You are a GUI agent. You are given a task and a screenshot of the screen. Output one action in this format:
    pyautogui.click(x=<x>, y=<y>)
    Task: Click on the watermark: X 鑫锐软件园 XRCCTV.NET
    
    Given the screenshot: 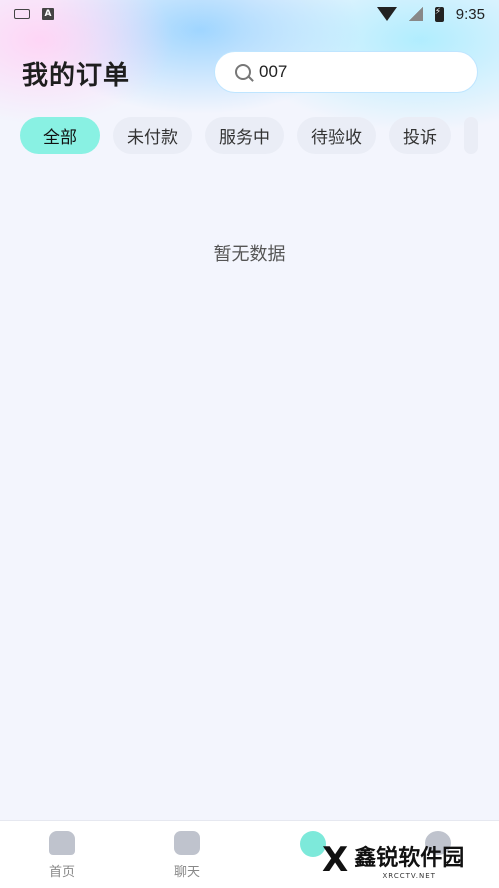 What is the action you would take?
    pyautogui.click(x=393, y=860)
    